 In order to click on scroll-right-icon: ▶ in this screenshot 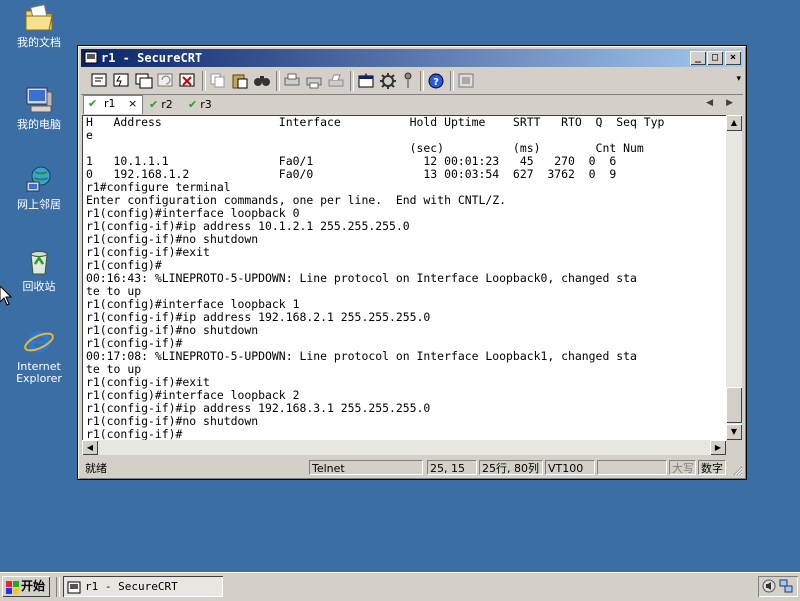, I will do `click(718, 447)`.